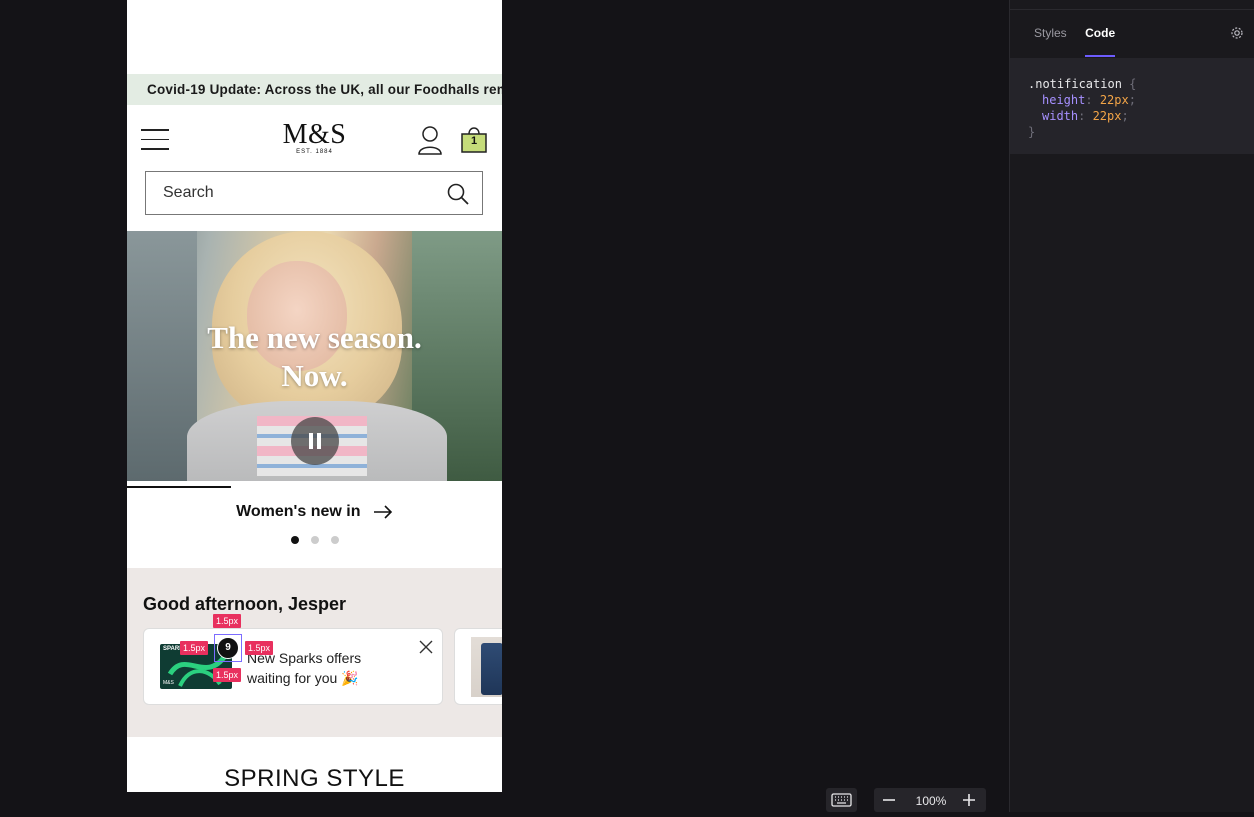  Describe the element at coordinates (168, 683) in the screenshot. I see `card-logo: M&S` at that location.